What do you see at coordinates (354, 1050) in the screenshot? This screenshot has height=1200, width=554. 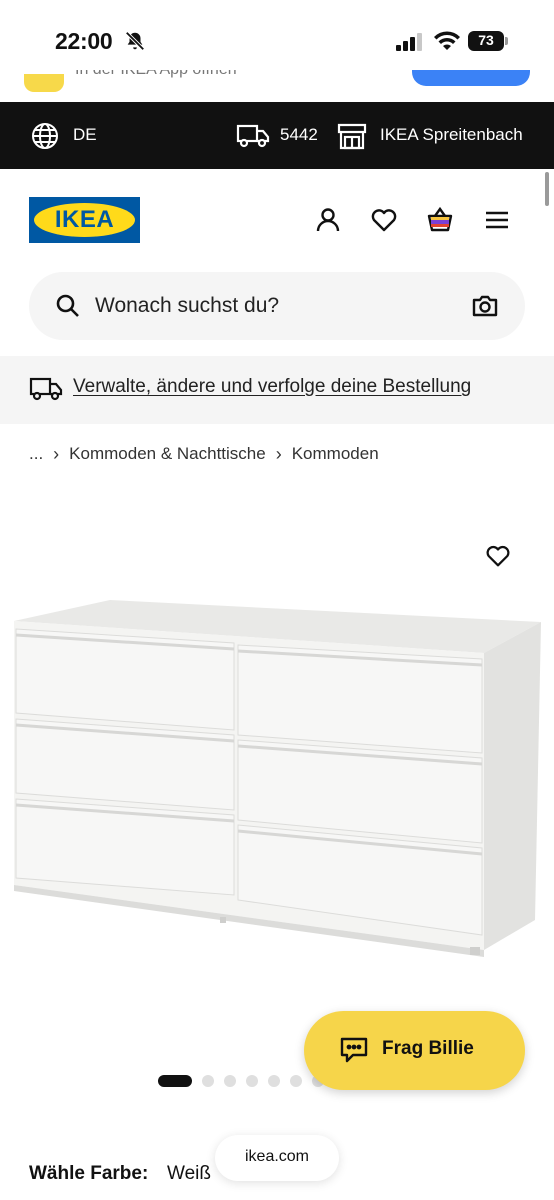 I see `chat-bubble-icon` at bounding box center [354, 1050].